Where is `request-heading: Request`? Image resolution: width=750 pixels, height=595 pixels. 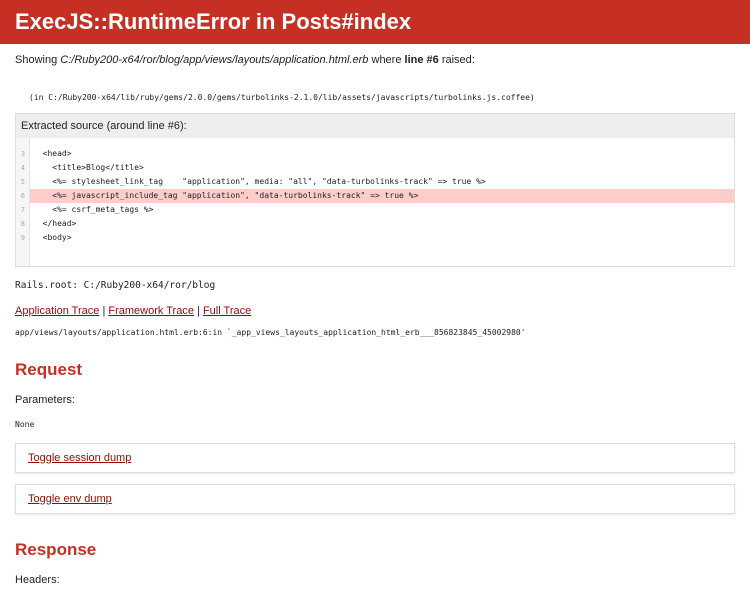
request-heading: Request is located at coordinates (49, 369).